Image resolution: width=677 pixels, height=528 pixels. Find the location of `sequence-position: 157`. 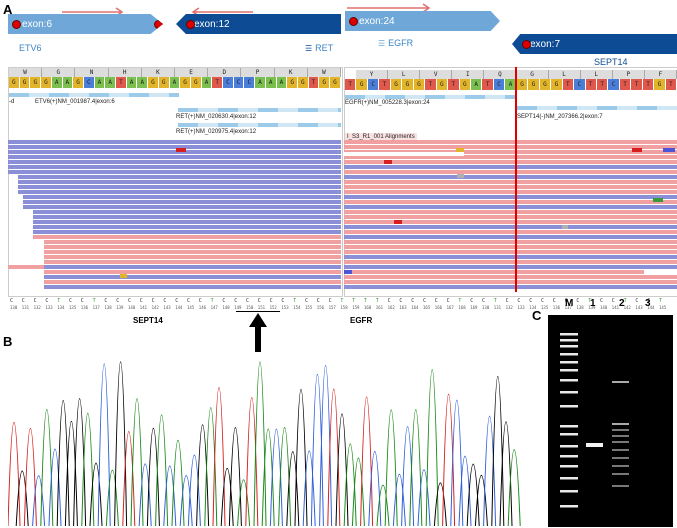

sequence-position: 157 is located at coordinates (333, 307).